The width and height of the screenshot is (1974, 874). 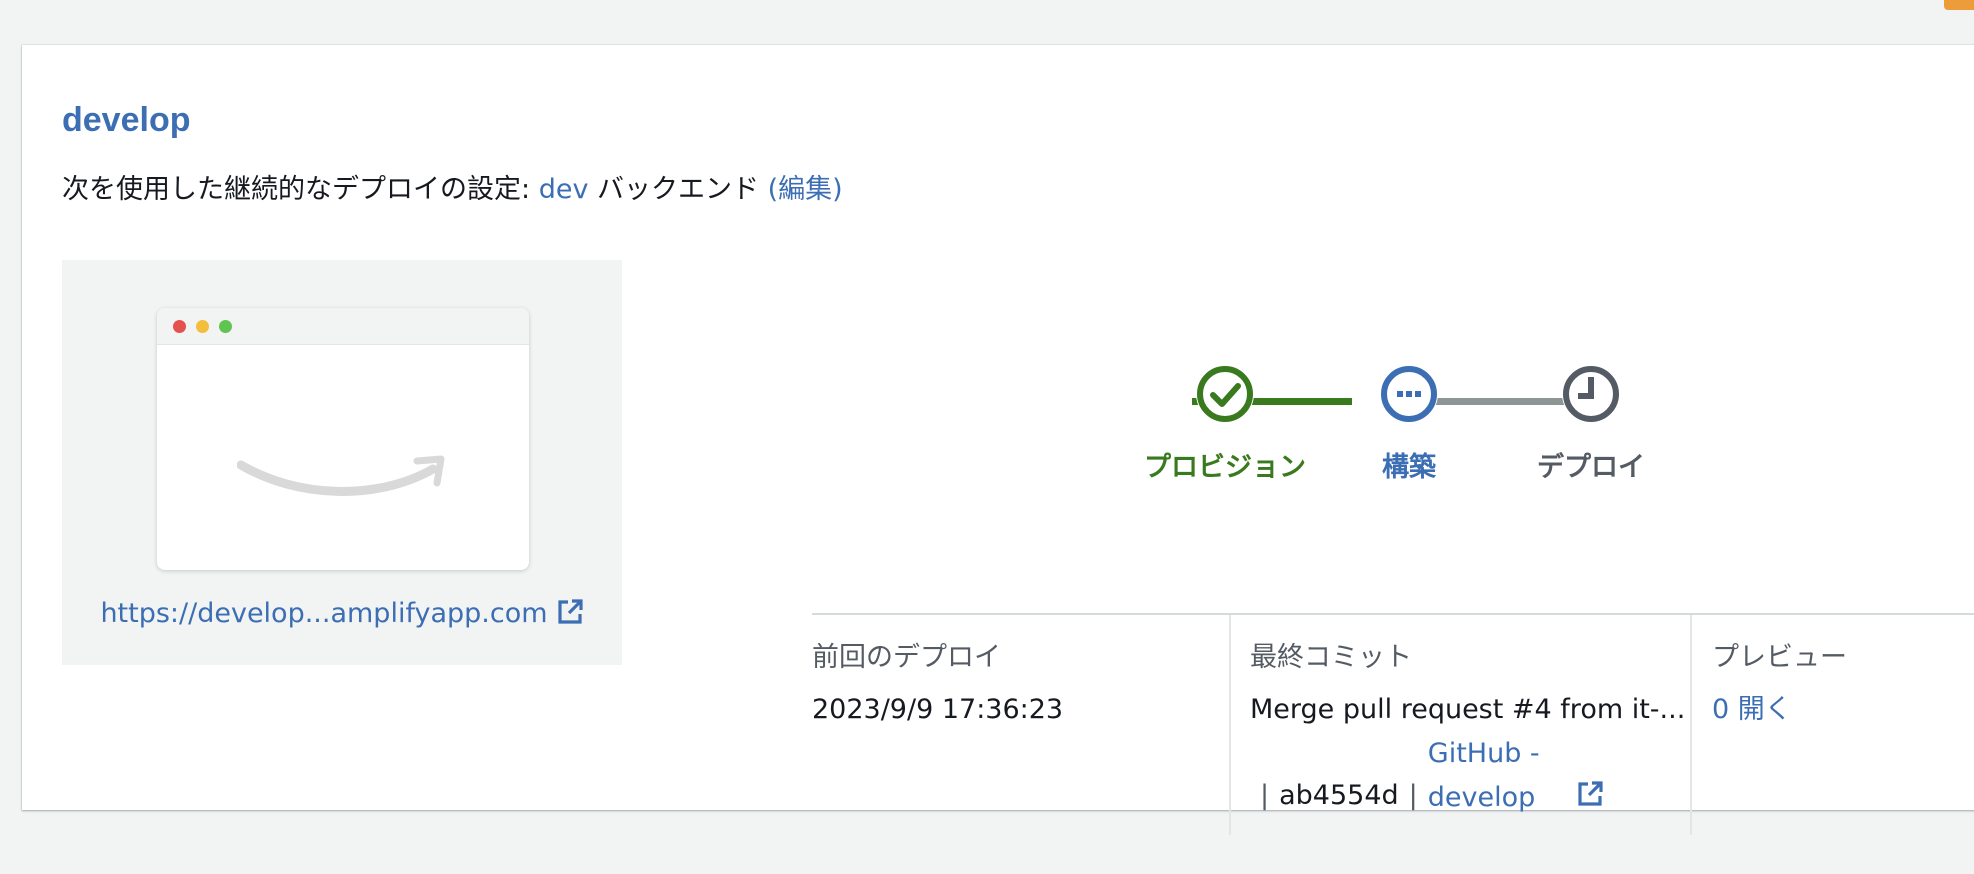 What do you see at coordinates (1591, 467) in the screenshot?
I see `step-label-deploy: デプロイ` at bounding box center [1591, 467].